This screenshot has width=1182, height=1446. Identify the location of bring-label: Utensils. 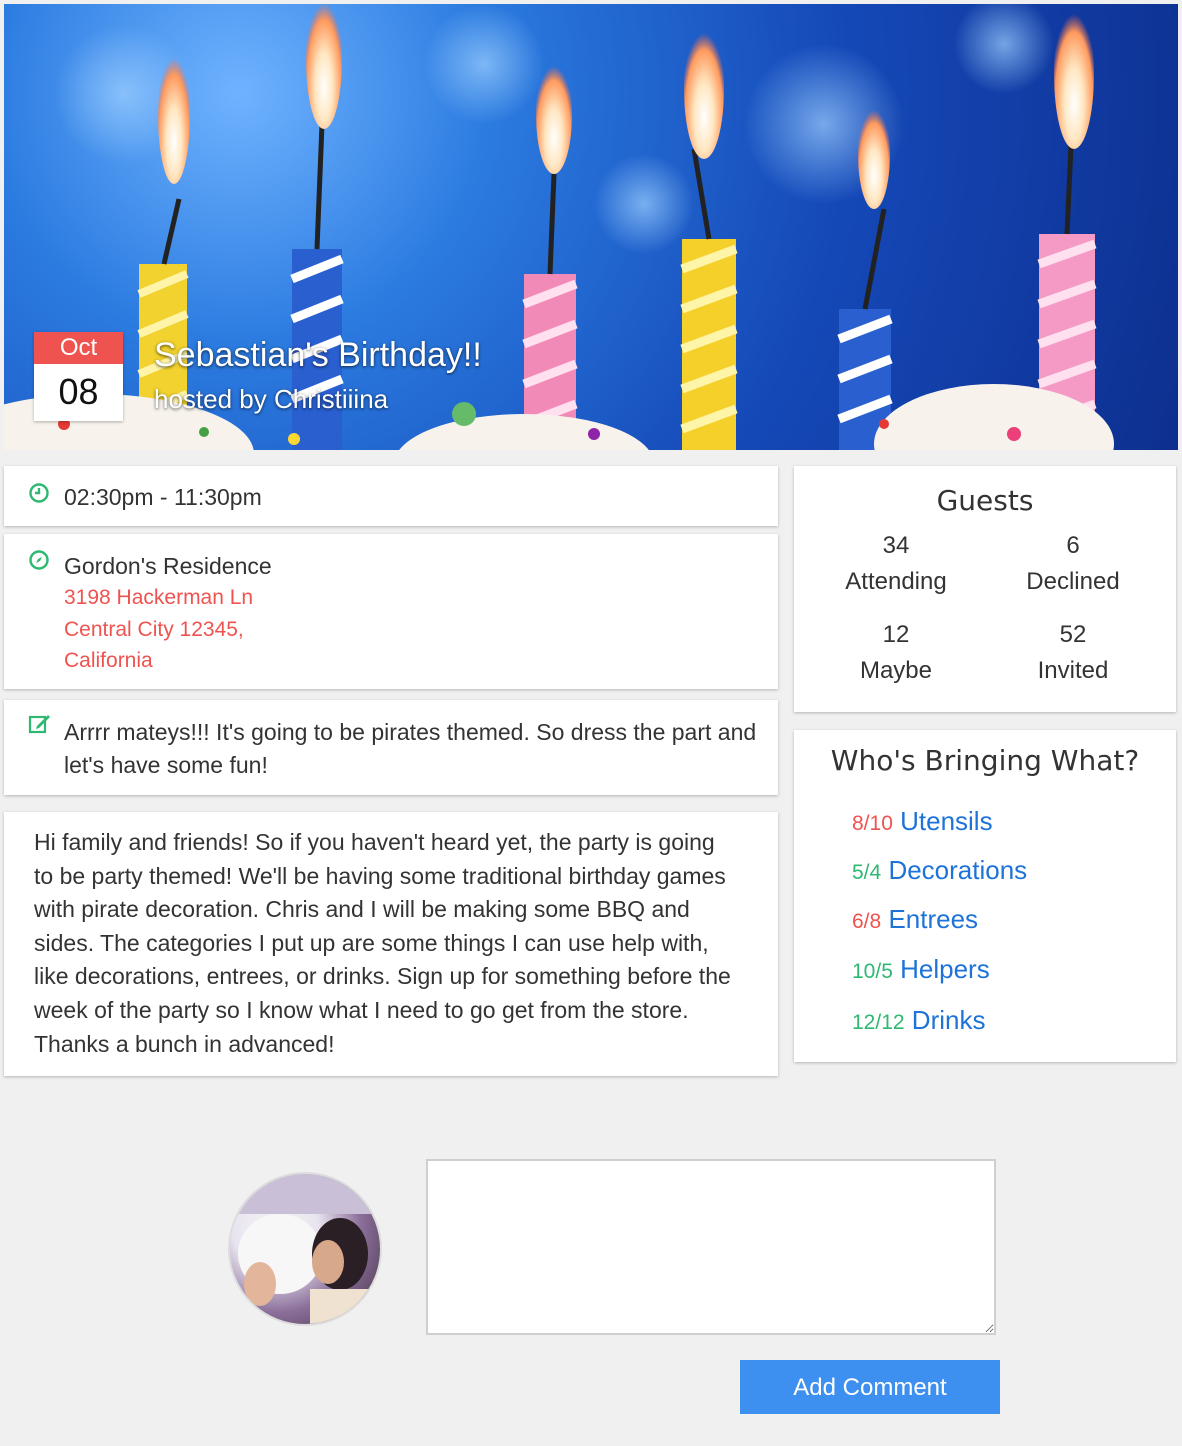
(946, 821).